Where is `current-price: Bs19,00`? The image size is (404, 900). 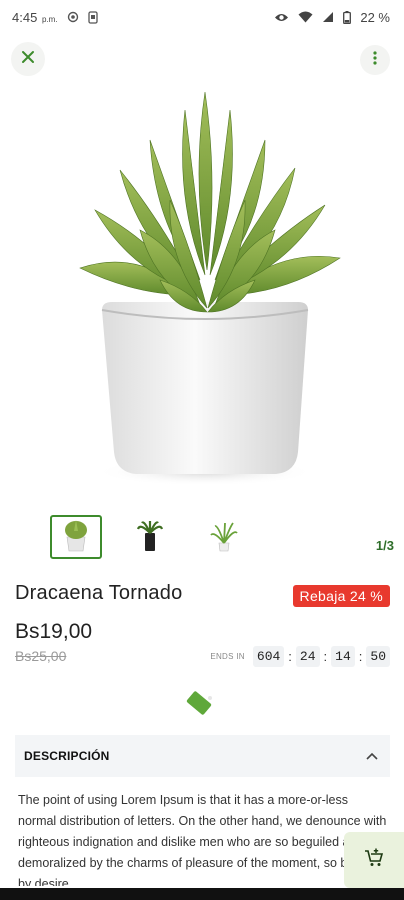
current-price: Bs19,00 is located at coordinates (54, 631).